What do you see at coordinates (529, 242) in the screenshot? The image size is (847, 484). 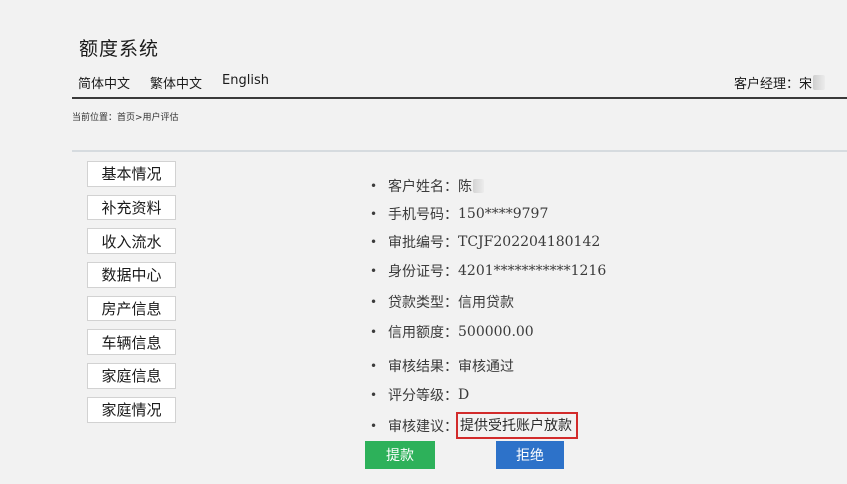 I see `approval-number-value: TCJF202204180142` at bounding box center [529, 242].